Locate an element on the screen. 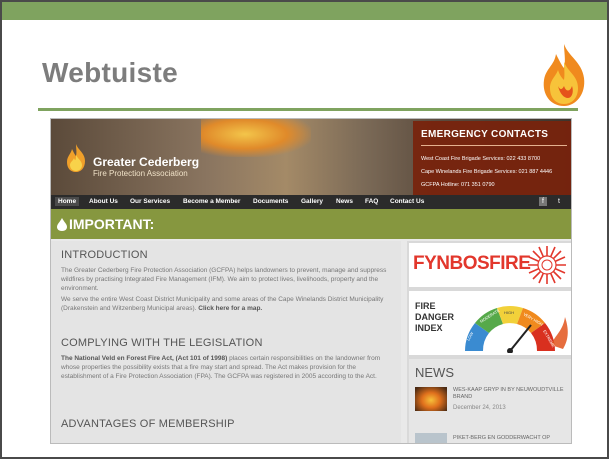 The image size is (609, 459). flame-logo-icon is located at coordinates (564, 75).